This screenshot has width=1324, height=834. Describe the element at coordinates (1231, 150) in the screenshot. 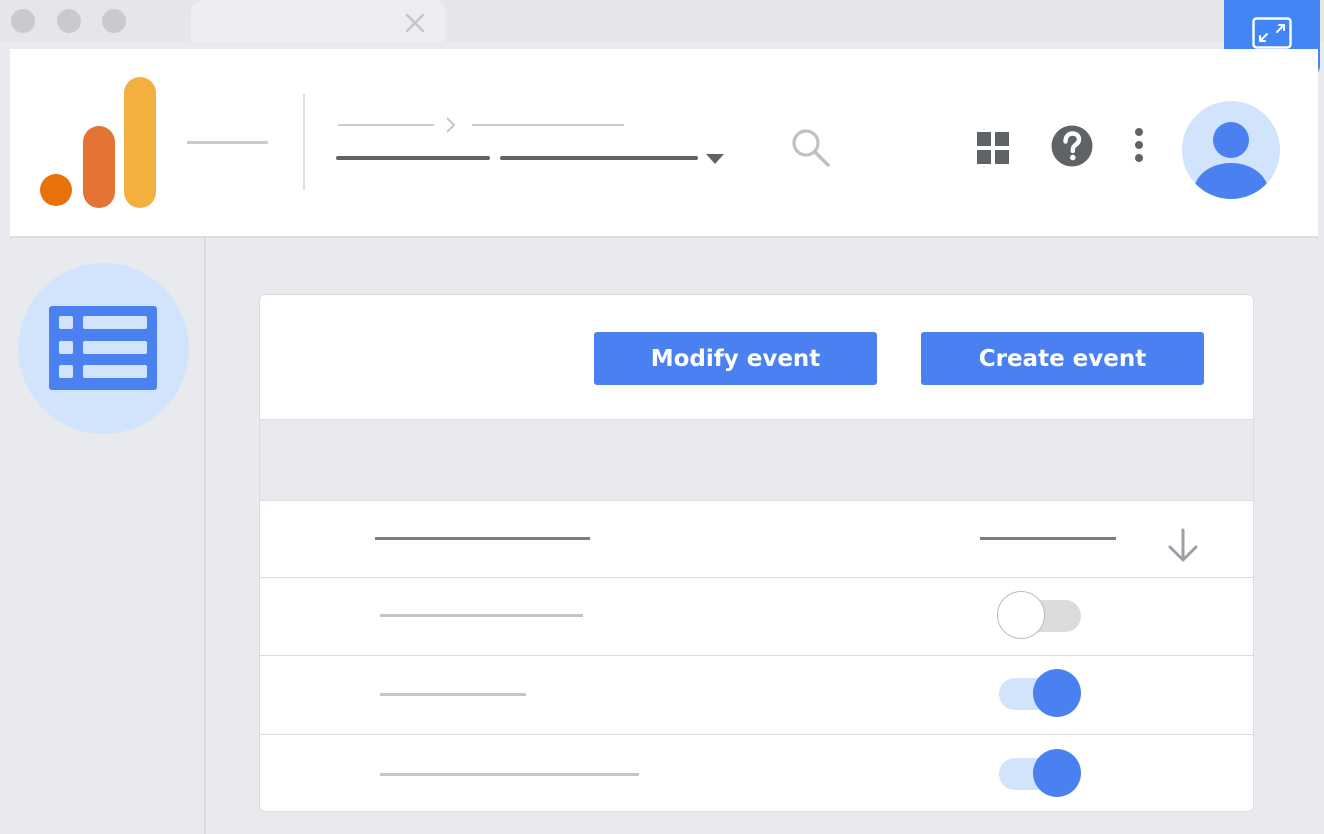

I see `account-avatar-icon` at that location.